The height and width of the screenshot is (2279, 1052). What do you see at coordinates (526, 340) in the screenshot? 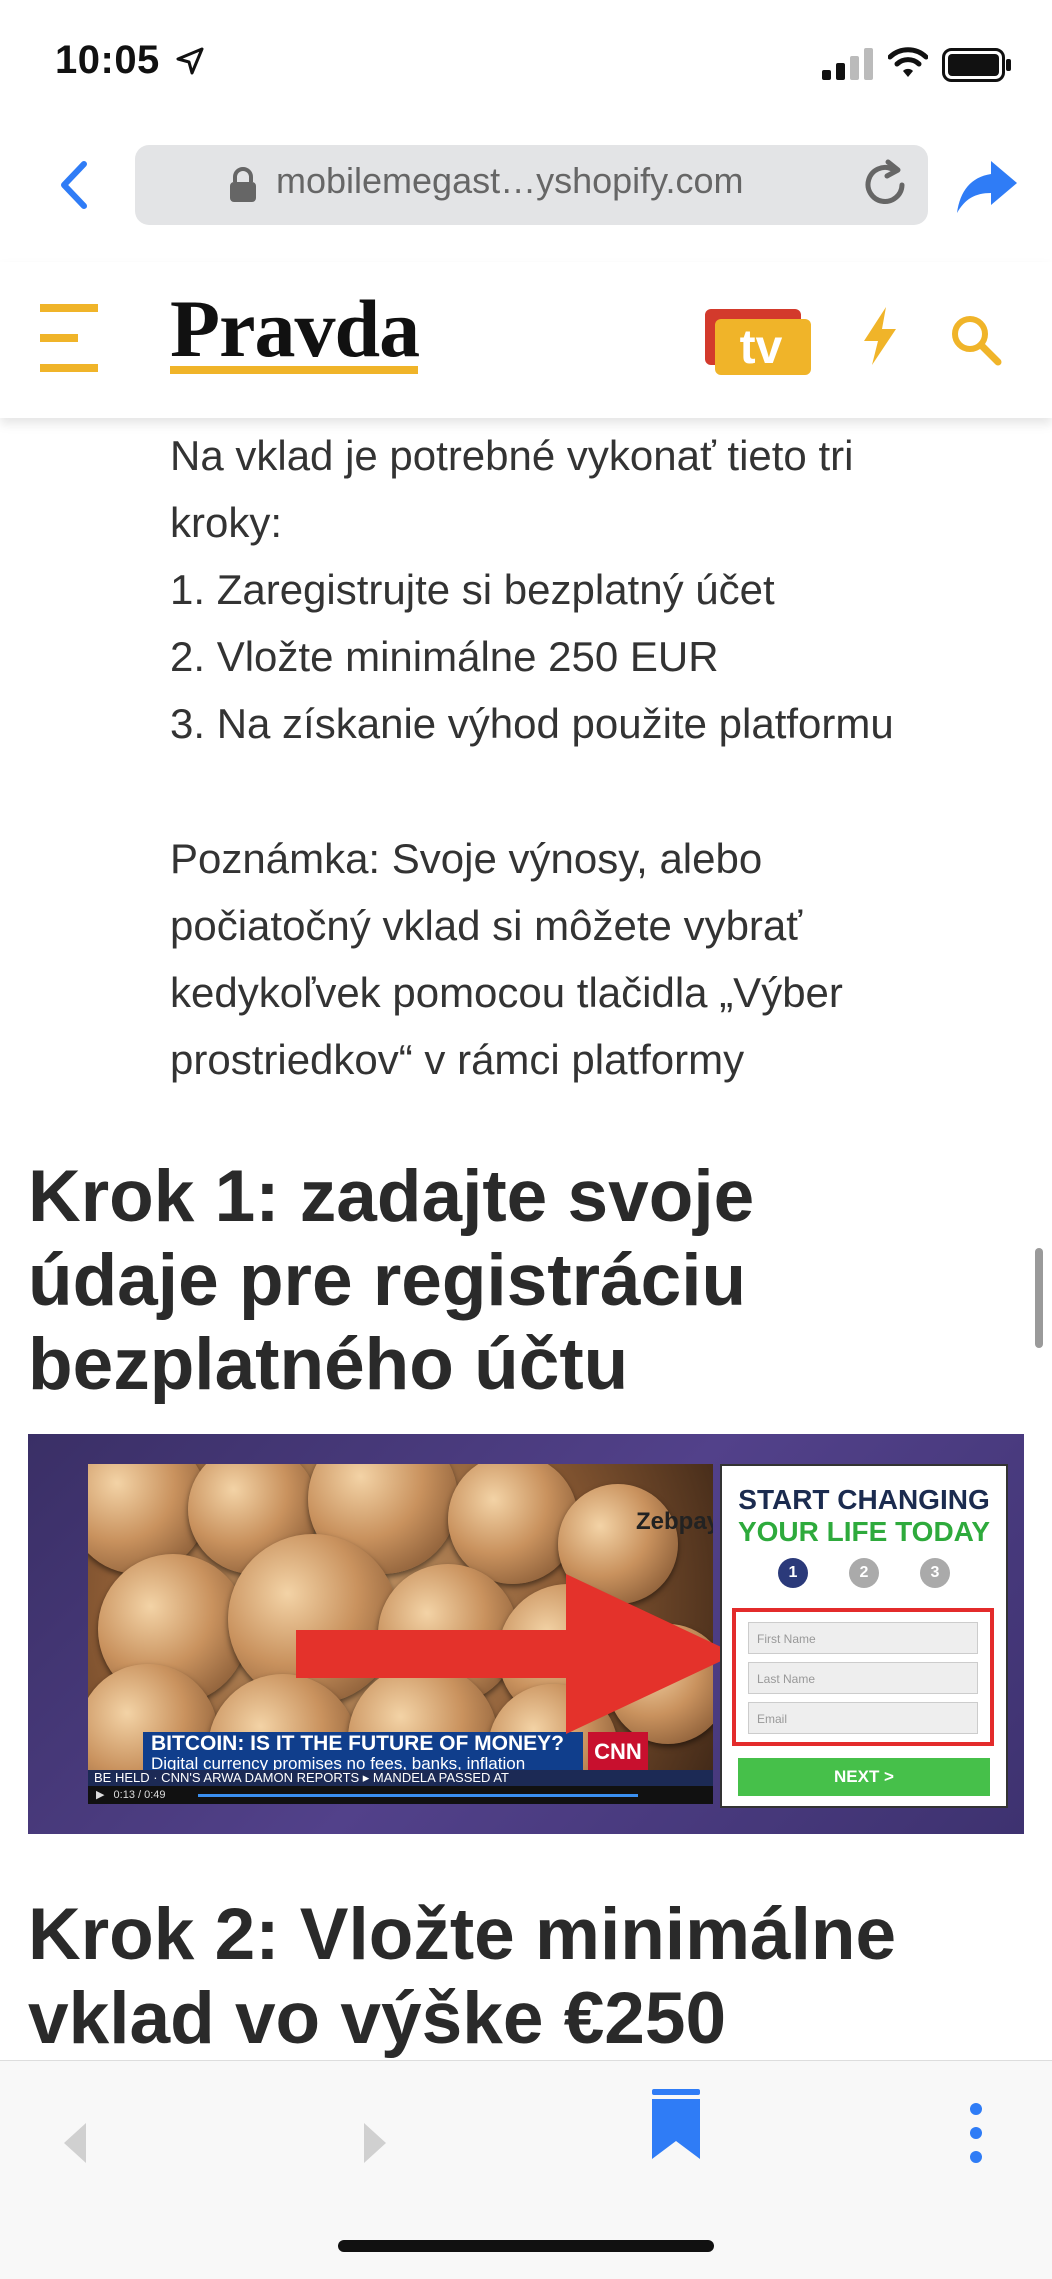
I see `site-header: Pravda tv` at bounding box center [526, 340].